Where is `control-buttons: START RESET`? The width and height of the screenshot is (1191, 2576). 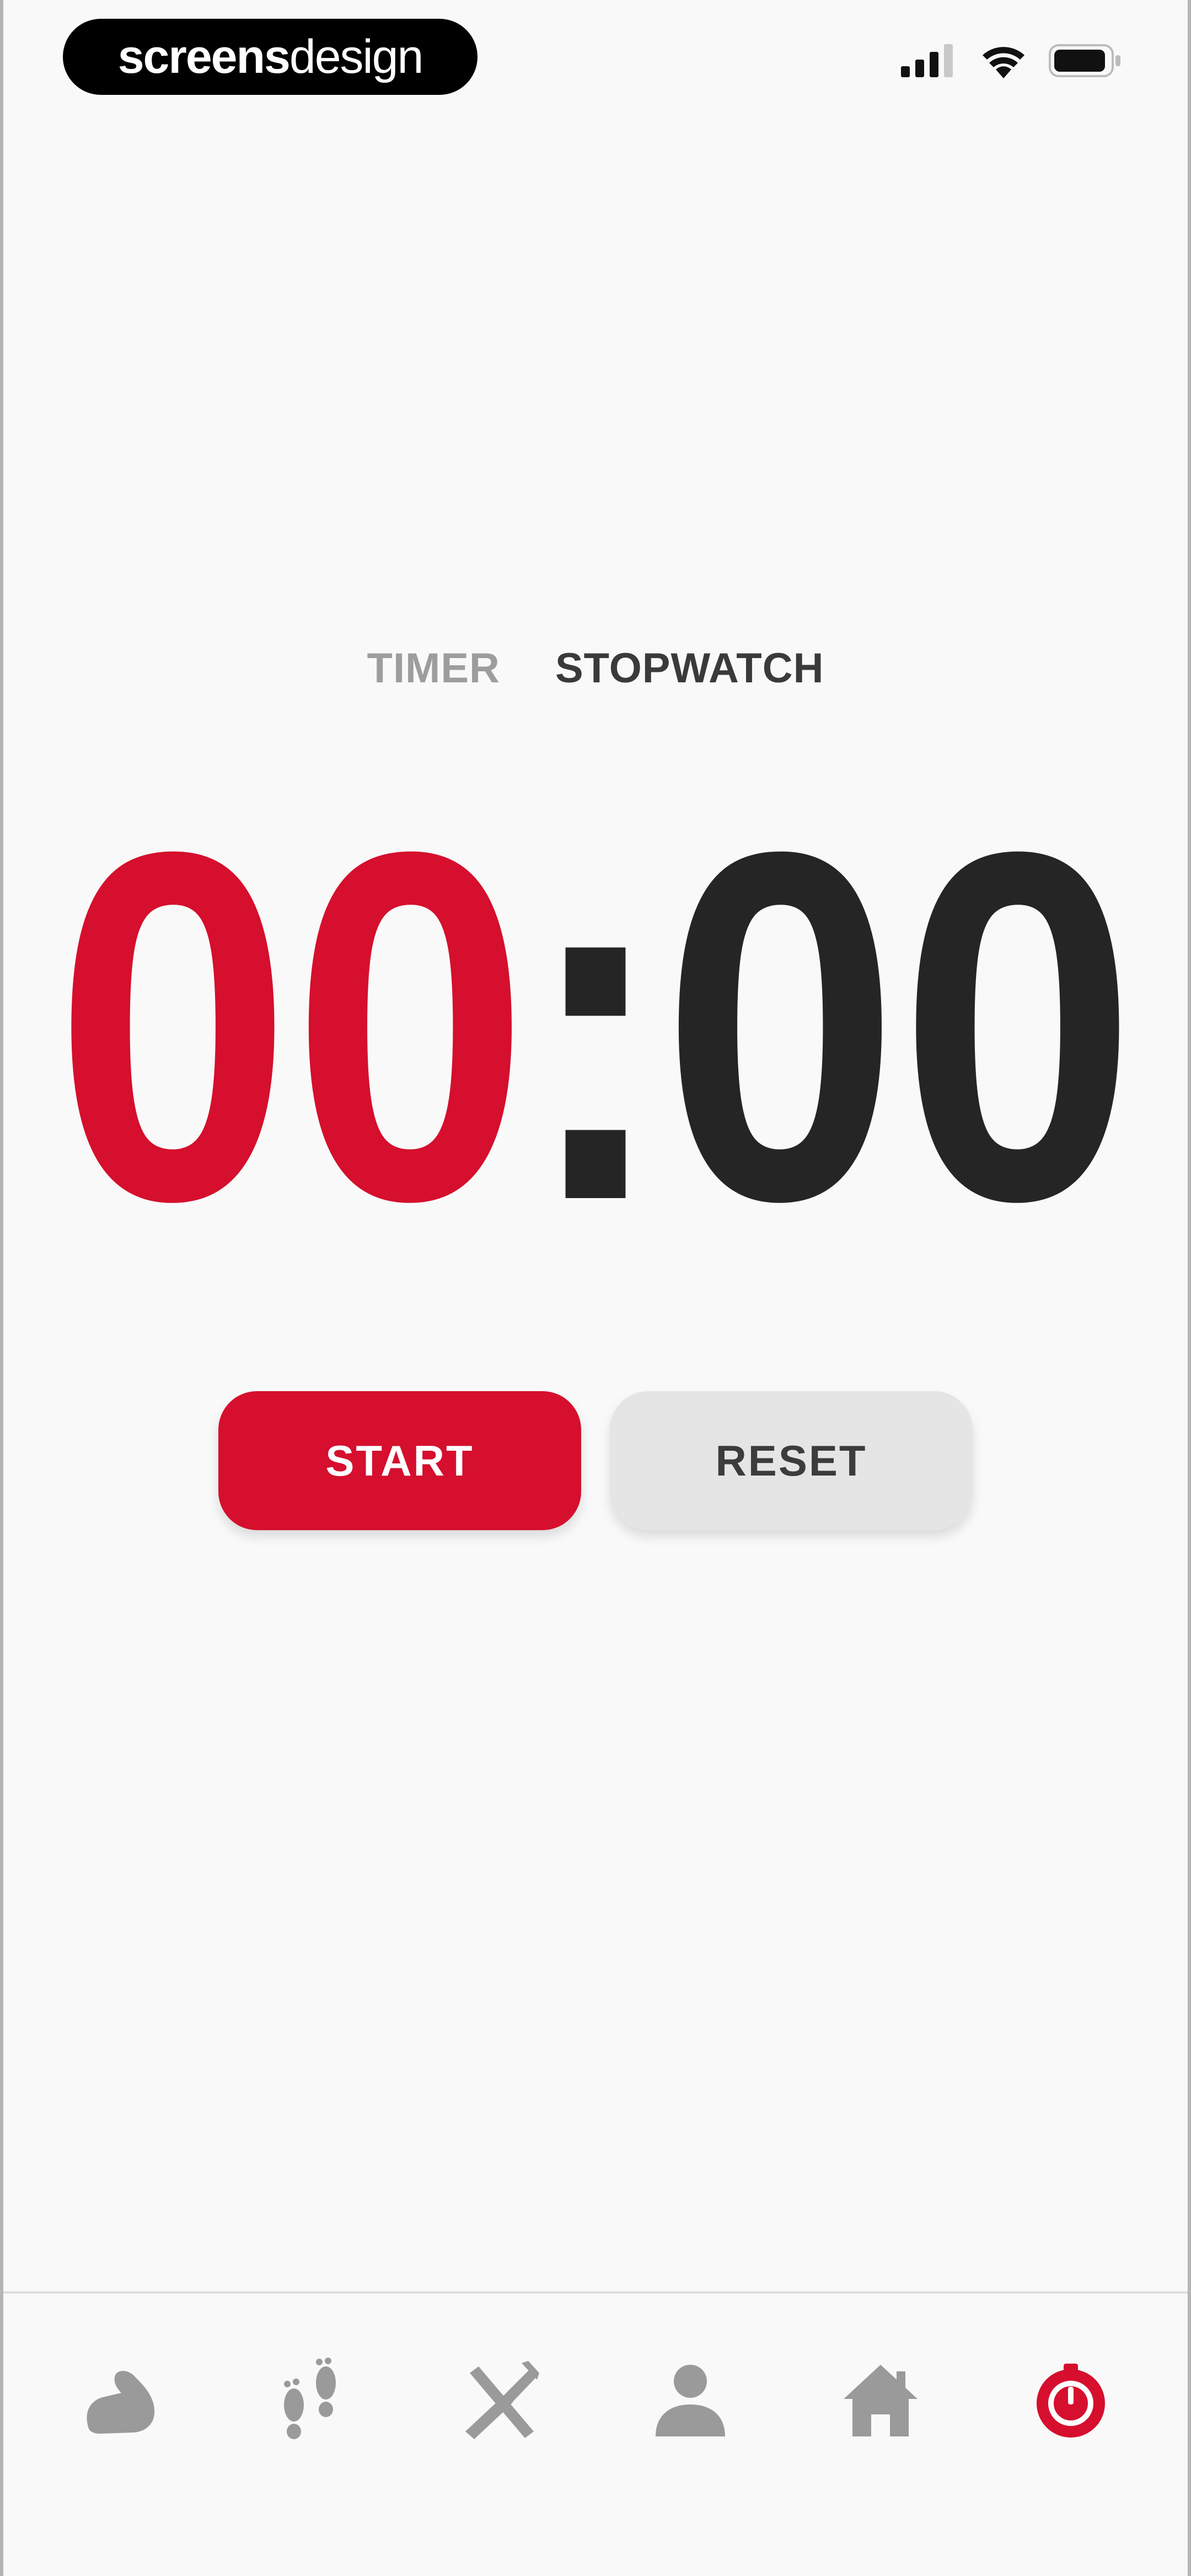 control-buttons: START RESET is located at coordinates (595, 1460).